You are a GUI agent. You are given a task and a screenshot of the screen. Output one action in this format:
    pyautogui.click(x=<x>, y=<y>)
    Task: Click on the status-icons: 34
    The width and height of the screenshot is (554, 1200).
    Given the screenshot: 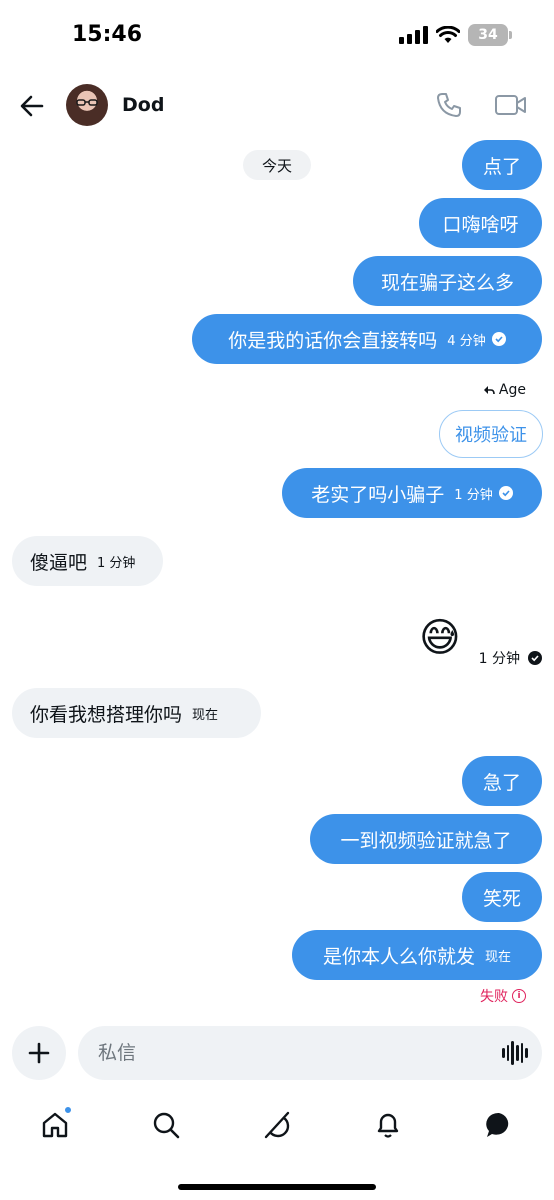 What is the action you would take?
    pyautogui.click(x=455, y=35)
    